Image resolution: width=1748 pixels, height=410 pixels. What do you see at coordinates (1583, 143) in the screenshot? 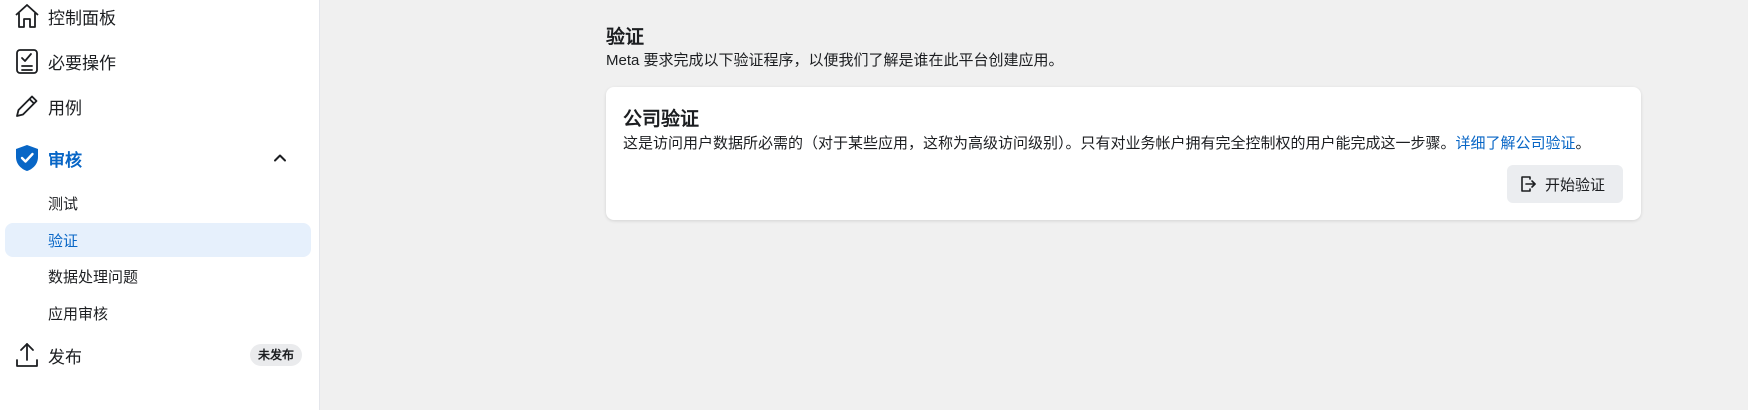
I see `card-description-trailing: 。` at bounding box center [1583, 143].